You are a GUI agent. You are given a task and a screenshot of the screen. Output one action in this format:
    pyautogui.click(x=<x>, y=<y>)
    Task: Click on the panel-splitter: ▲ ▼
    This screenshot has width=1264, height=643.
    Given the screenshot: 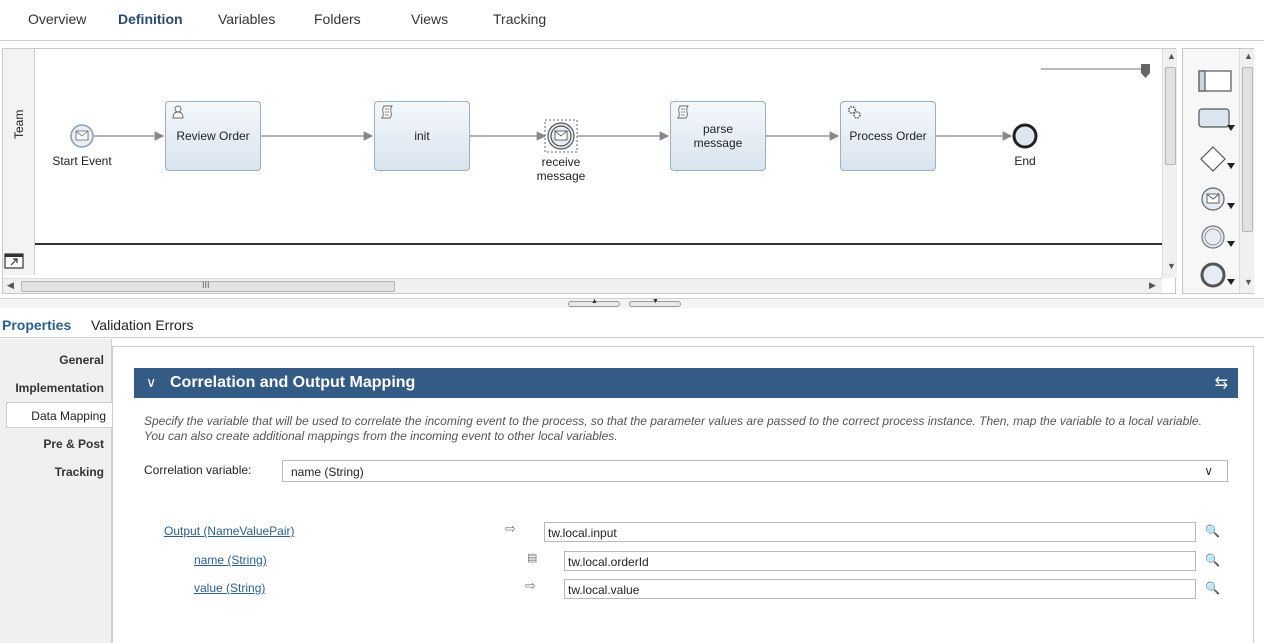 What is the action you would take?
    pyautogui.click(x=632, y=303)
    